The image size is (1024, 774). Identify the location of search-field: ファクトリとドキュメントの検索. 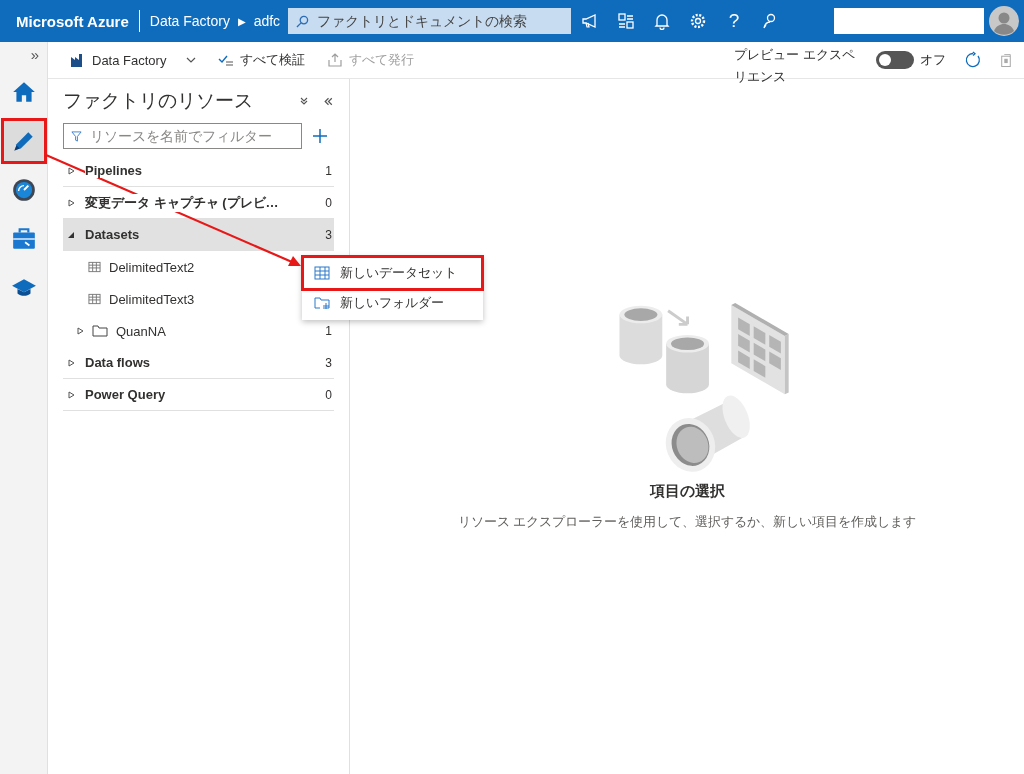
(429, 21).